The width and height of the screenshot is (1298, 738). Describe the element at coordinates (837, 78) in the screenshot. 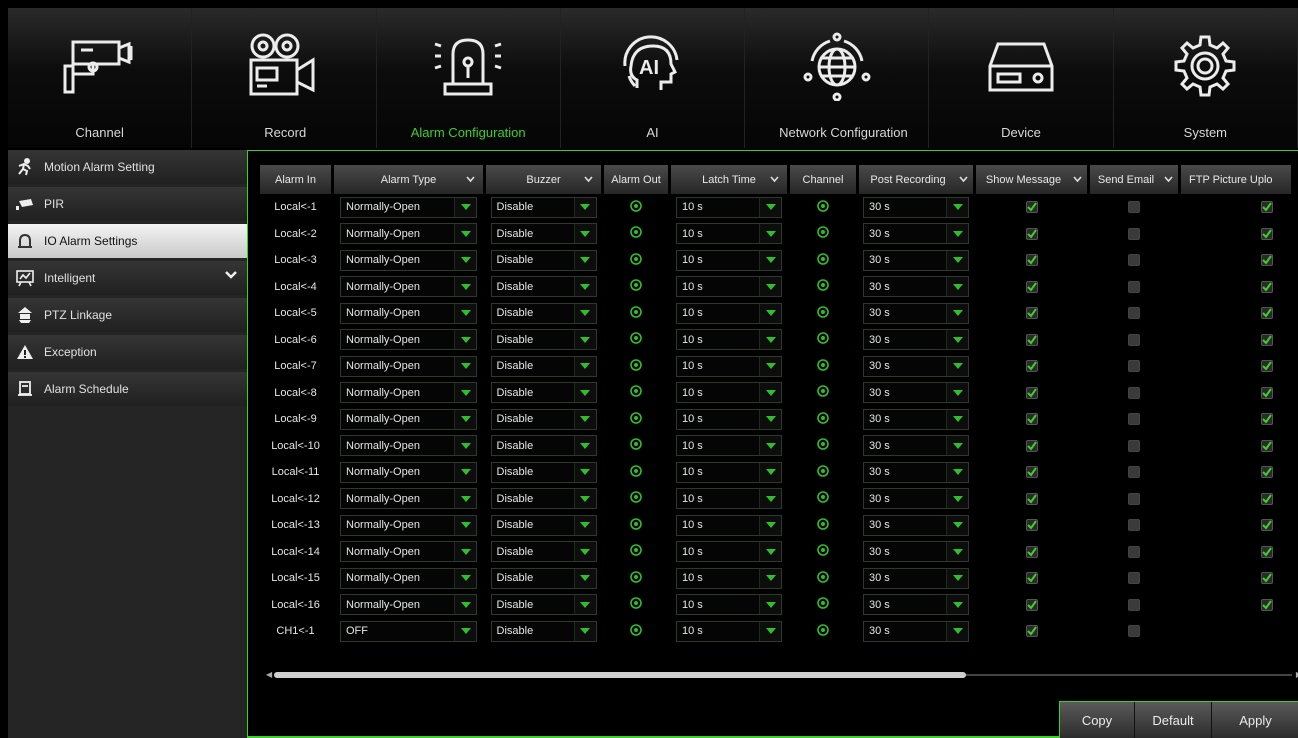

I see `tab-network-configuration: Network Configuration` at that location.